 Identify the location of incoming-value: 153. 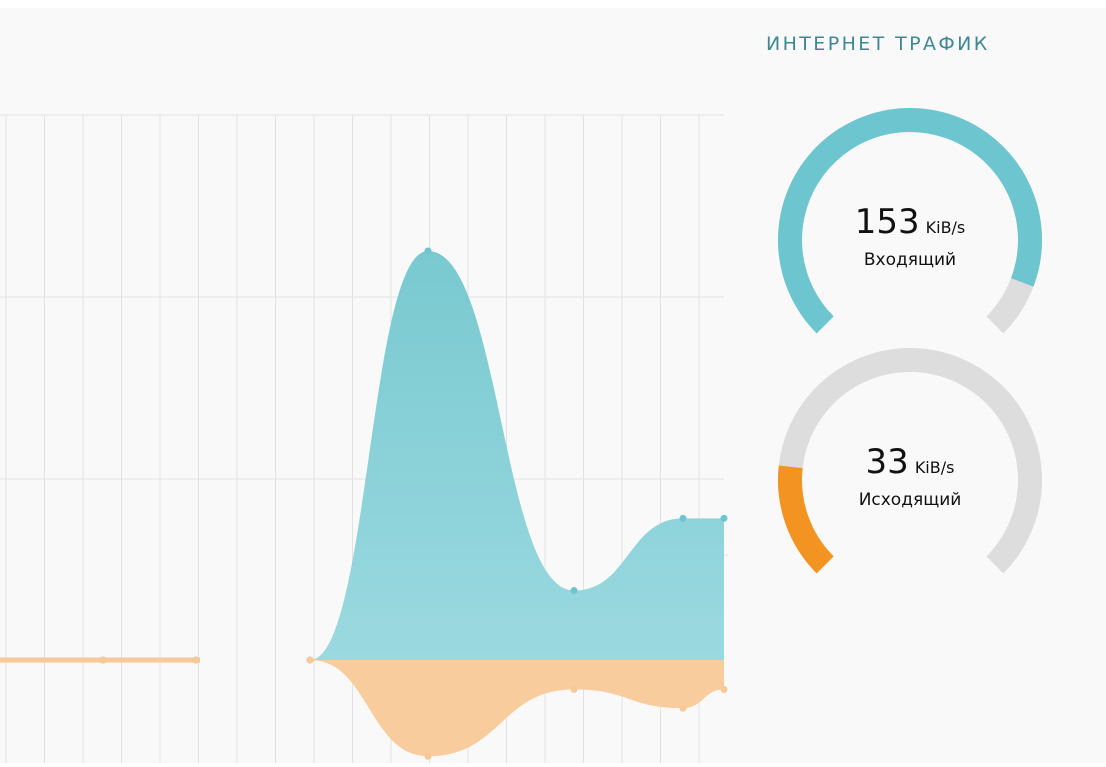
(887, 222).